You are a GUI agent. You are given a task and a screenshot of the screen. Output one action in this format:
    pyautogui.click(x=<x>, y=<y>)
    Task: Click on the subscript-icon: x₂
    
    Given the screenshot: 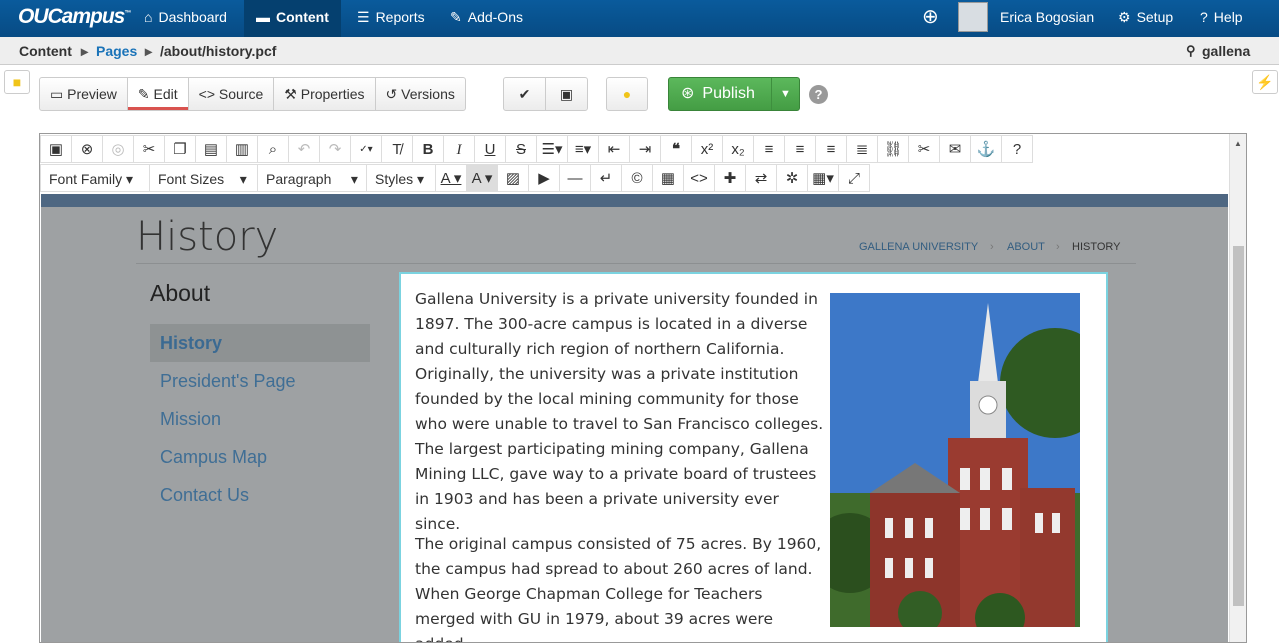 What is the action you would take?
    pyautogui.click(x=738, y=149)
    